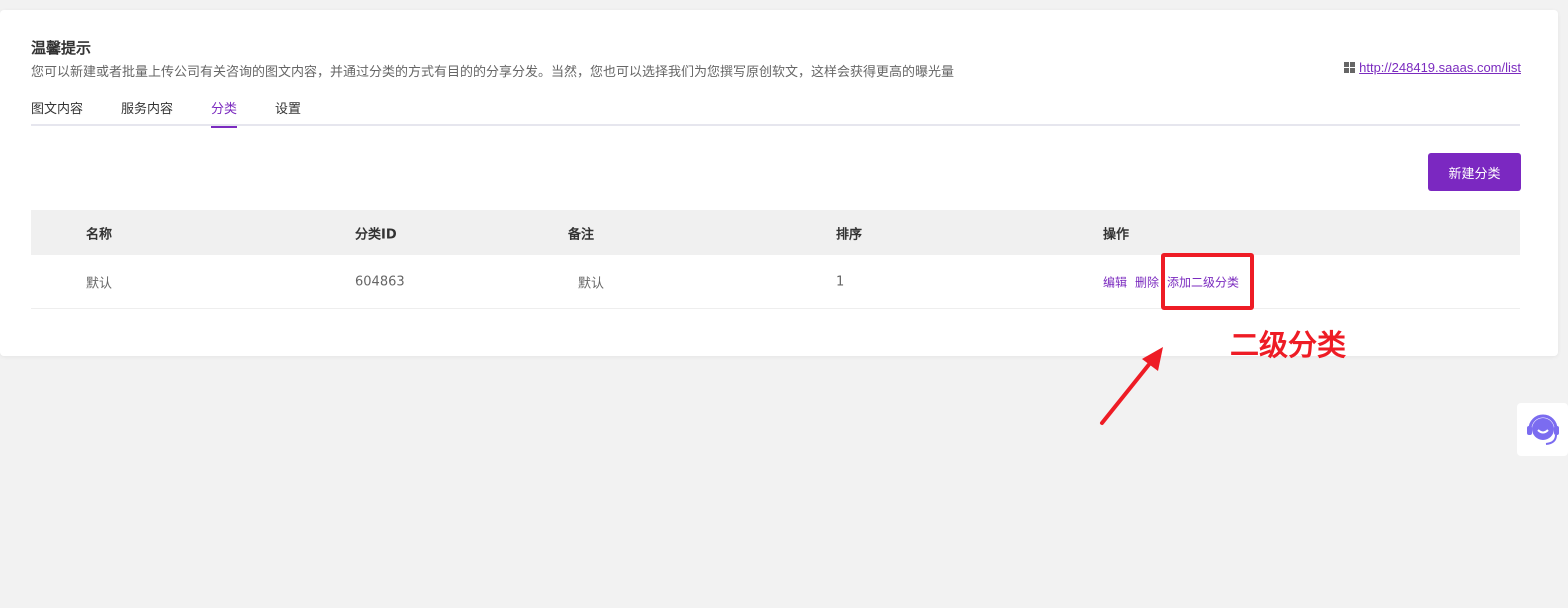 Image resolution: width=1568 pixels, height=608 pixels. Describe the element at coordinates (147, 112) in the screenshot. I see `tab-services: 服务内容` at that location.